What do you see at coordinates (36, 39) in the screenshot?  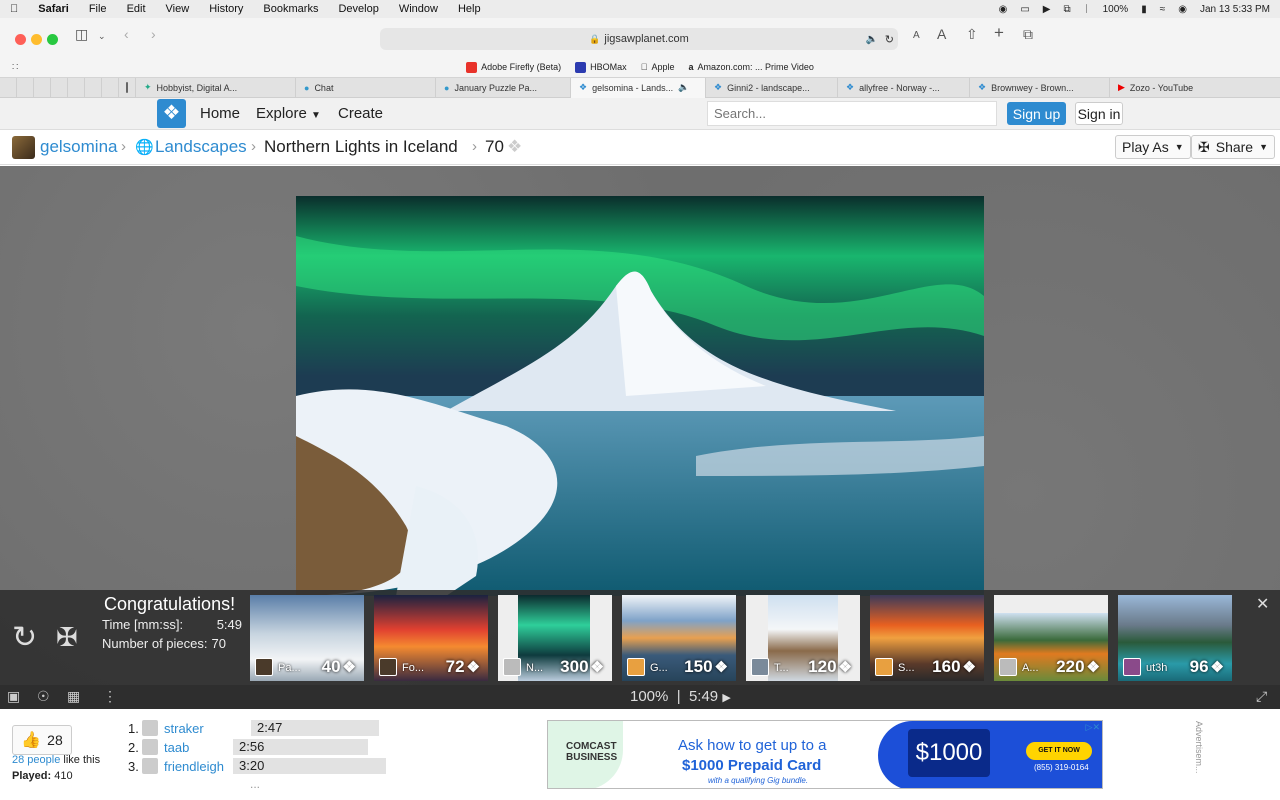 I see `minimize-window-button` at bounding box center [36, 39].